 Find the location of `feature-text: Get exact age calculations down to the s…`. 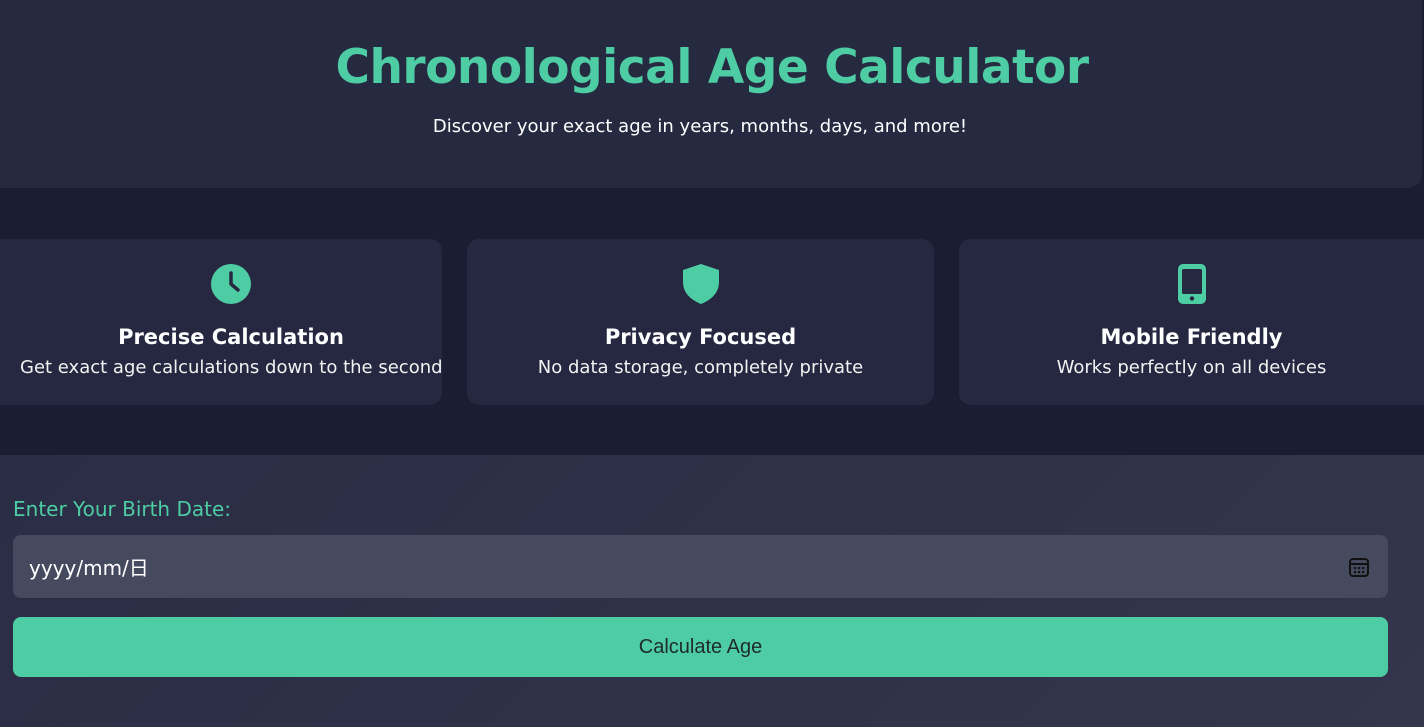

feature-text: Get exact age calculations down to the s… is located at coordinates (231, 367).